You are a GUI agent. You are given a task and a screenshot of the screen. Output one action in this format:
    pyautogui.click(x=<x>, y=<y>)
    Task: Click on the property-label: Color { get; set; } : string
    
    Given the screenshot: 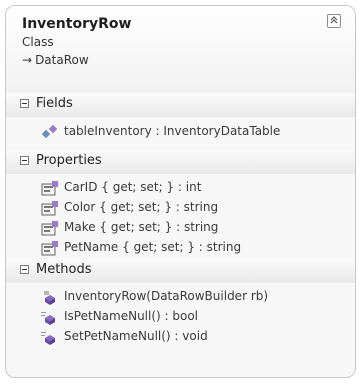 What is the action you would take?
    pyautogui.click(x=141, y=207)
    